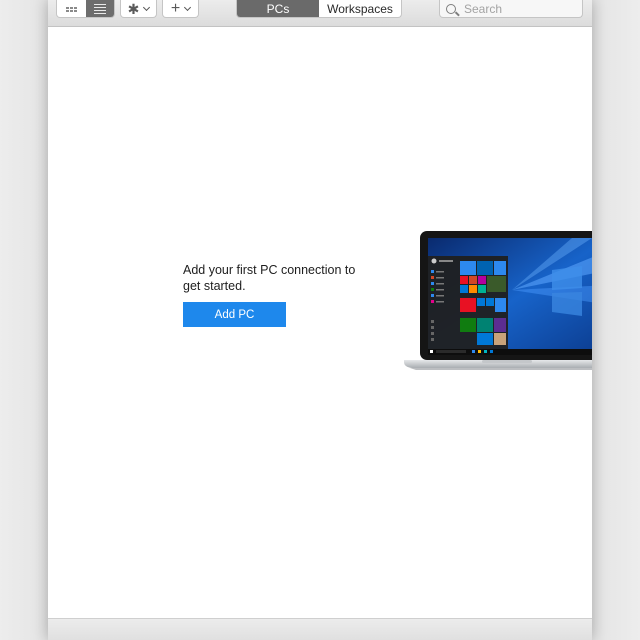  I want to click on toolbar: ✱ + PCs Workspaces, so click(320, 13).